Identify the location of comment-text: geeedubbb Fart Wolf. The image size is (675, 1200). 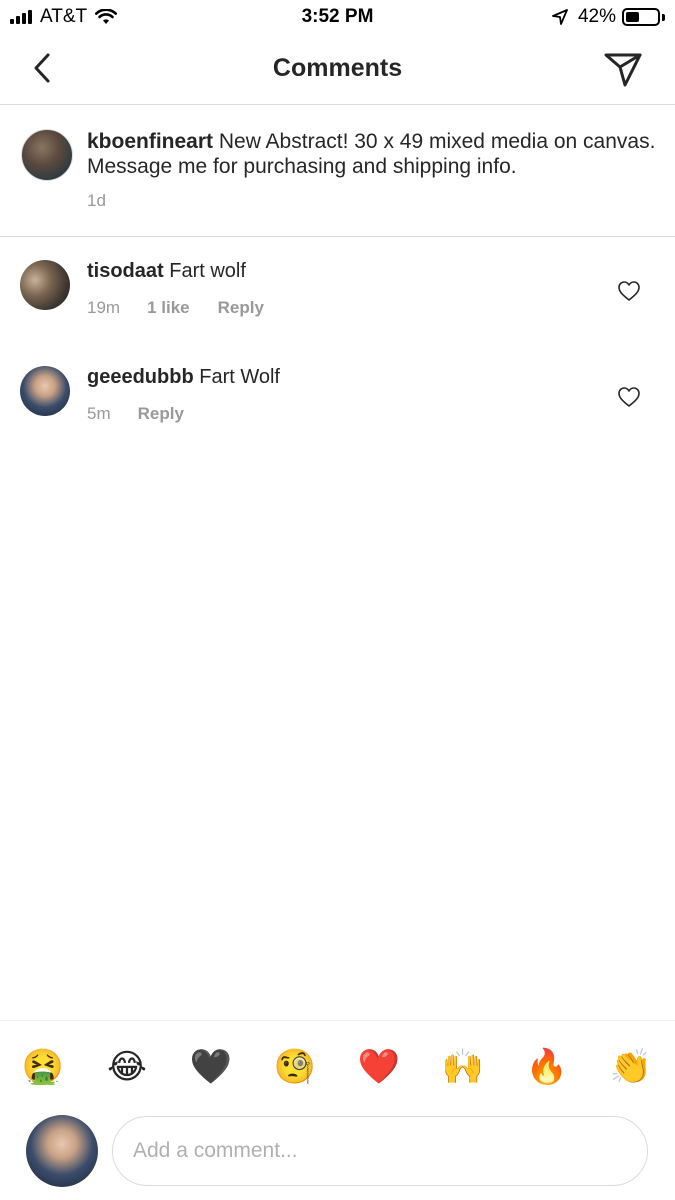
(183, 377).